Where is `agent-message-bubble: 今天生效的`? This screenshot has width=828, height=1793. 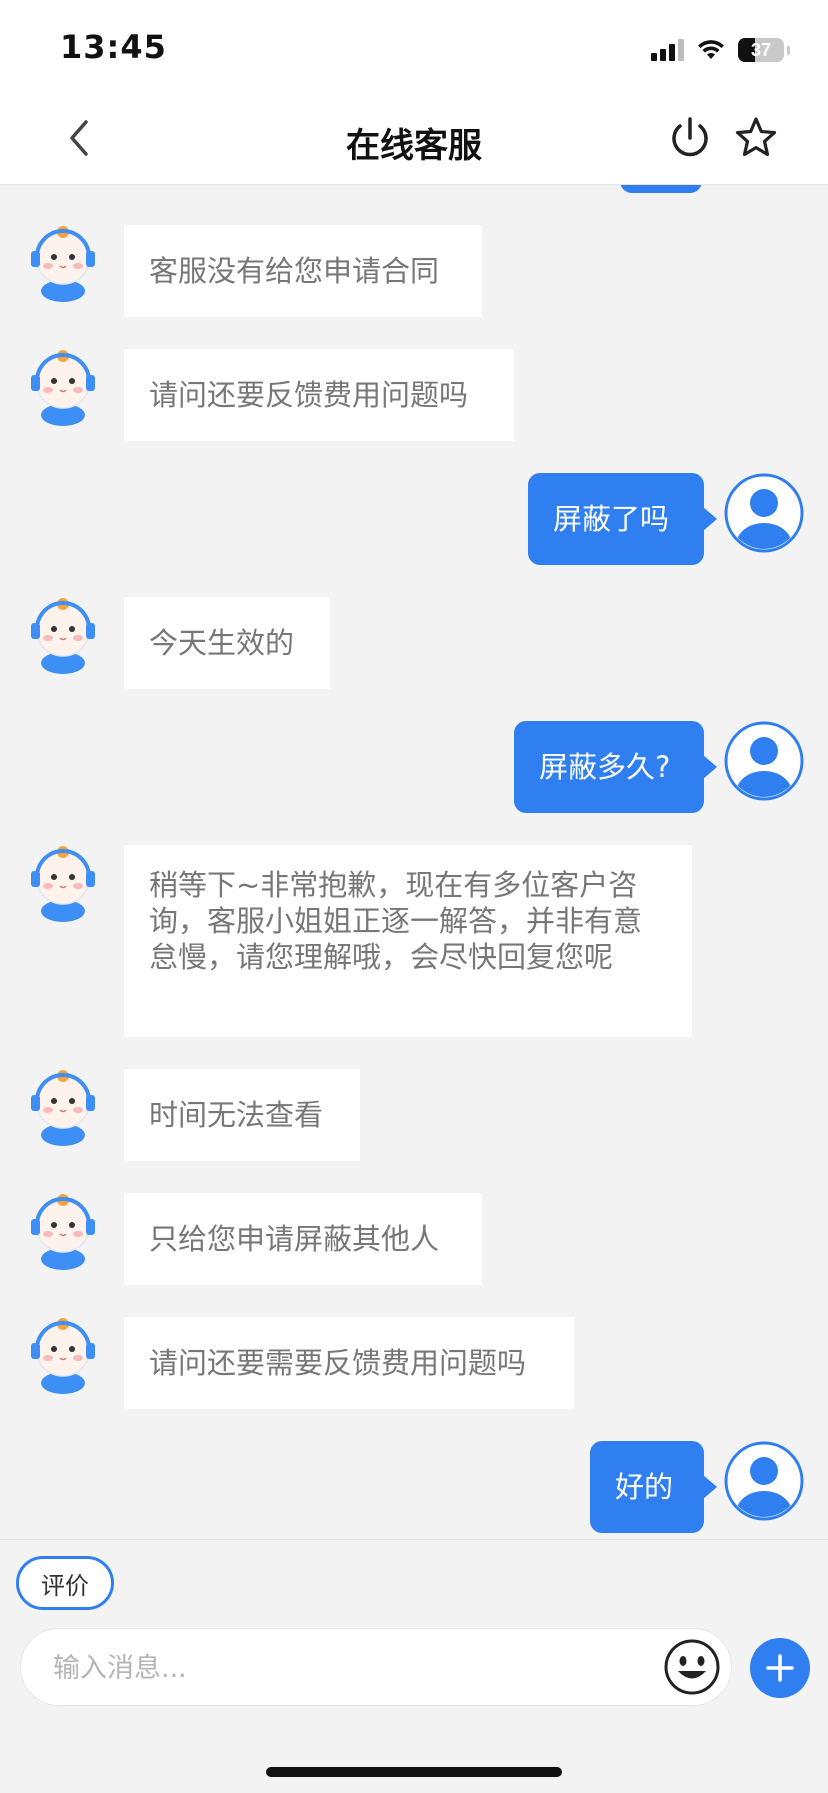 agent-message-bubble: 今天生效的 is located at coordinates (227, 643).